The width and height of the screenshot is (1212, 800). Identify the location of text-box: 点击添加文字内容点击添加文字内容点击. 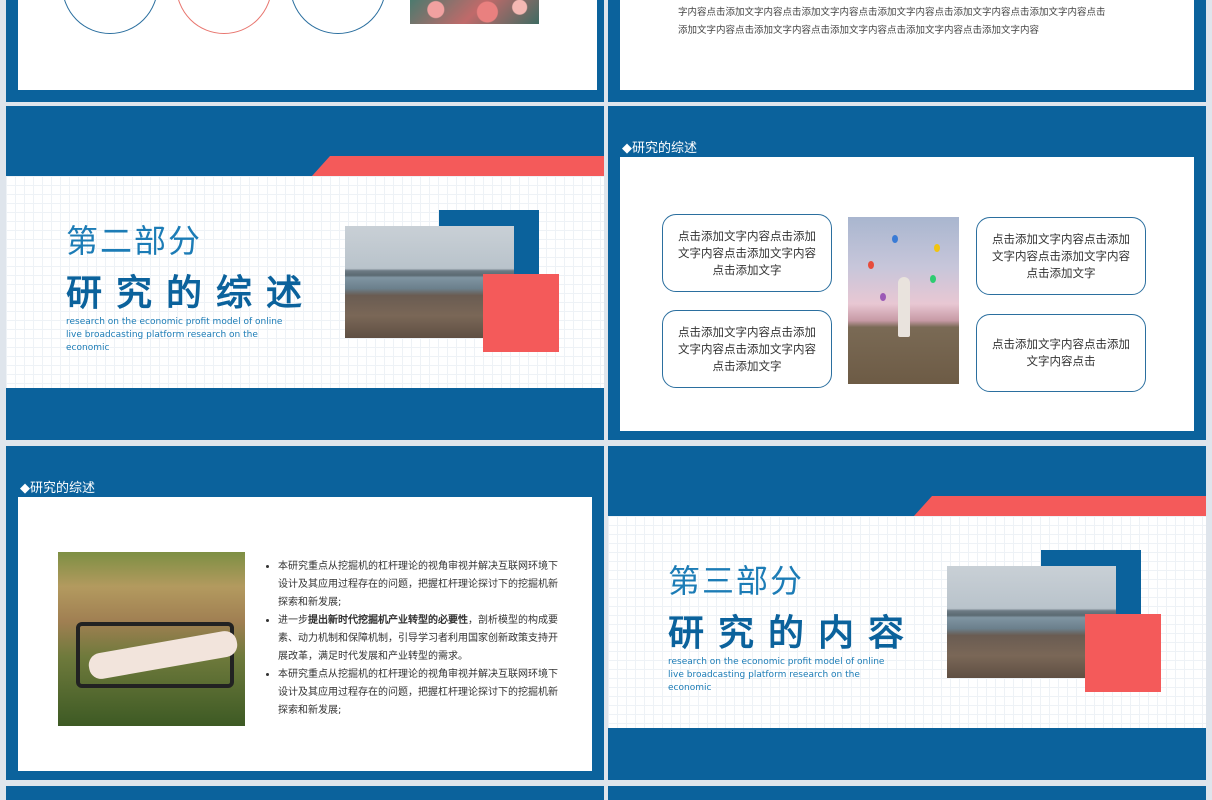
(1061, 353).